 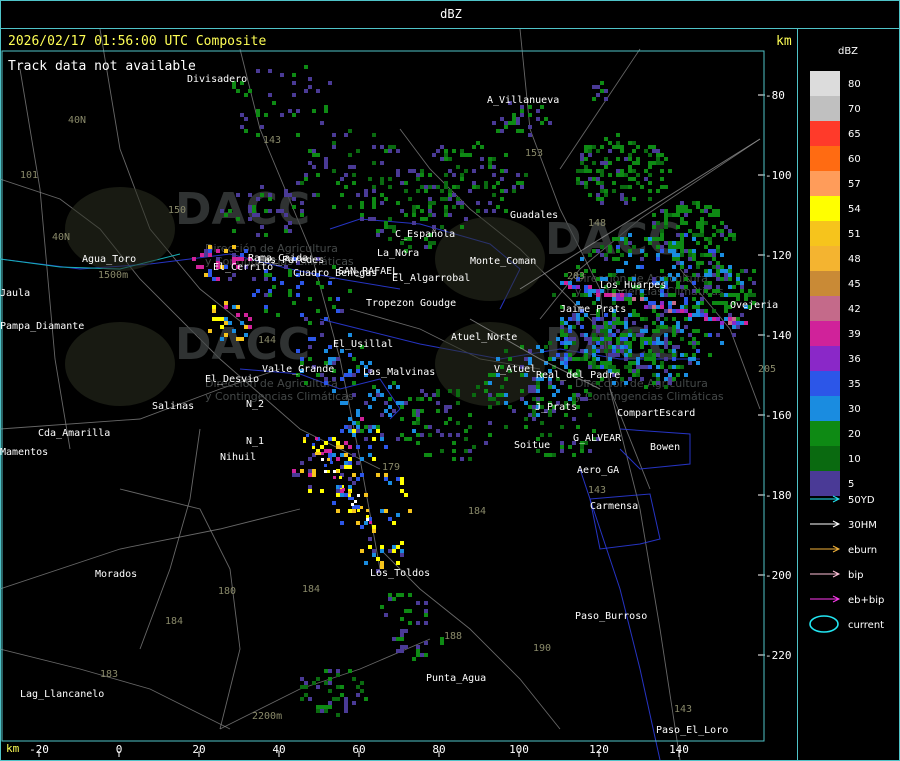 What do you see at coordinates (824, 624) in the screenshot?
I see `legend-track-current-icon` at bounding box center [824, 624].